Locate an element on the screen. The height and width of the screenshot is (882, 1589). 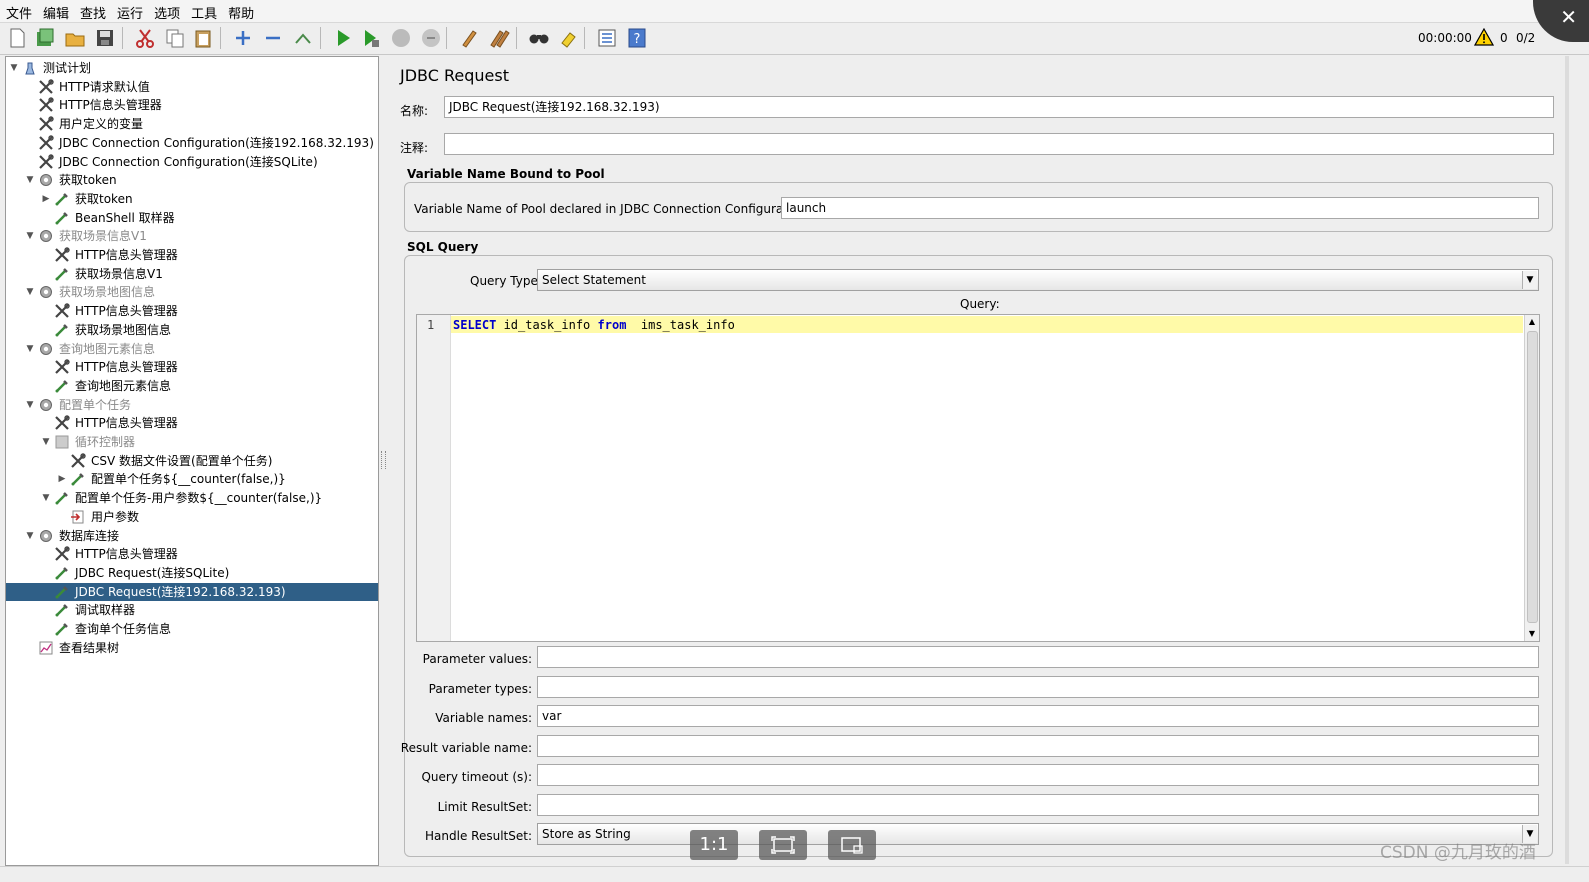
tree-node: 用户定义的变量 is located at coordinates (192, 124).